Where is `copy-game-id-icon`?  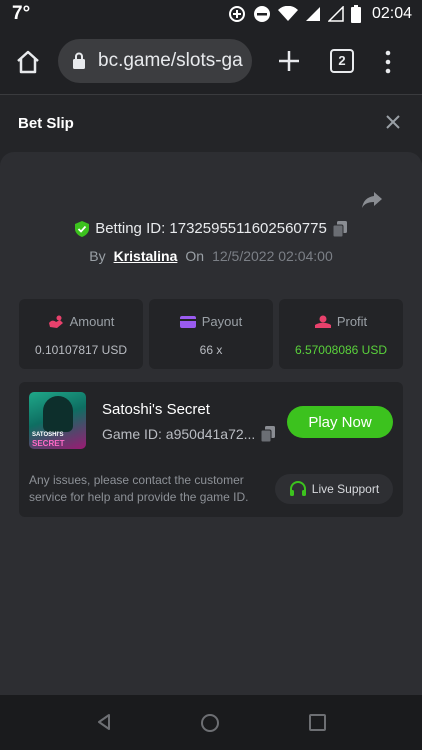
copy-game-id-icon is located at coordinates (268, 434).